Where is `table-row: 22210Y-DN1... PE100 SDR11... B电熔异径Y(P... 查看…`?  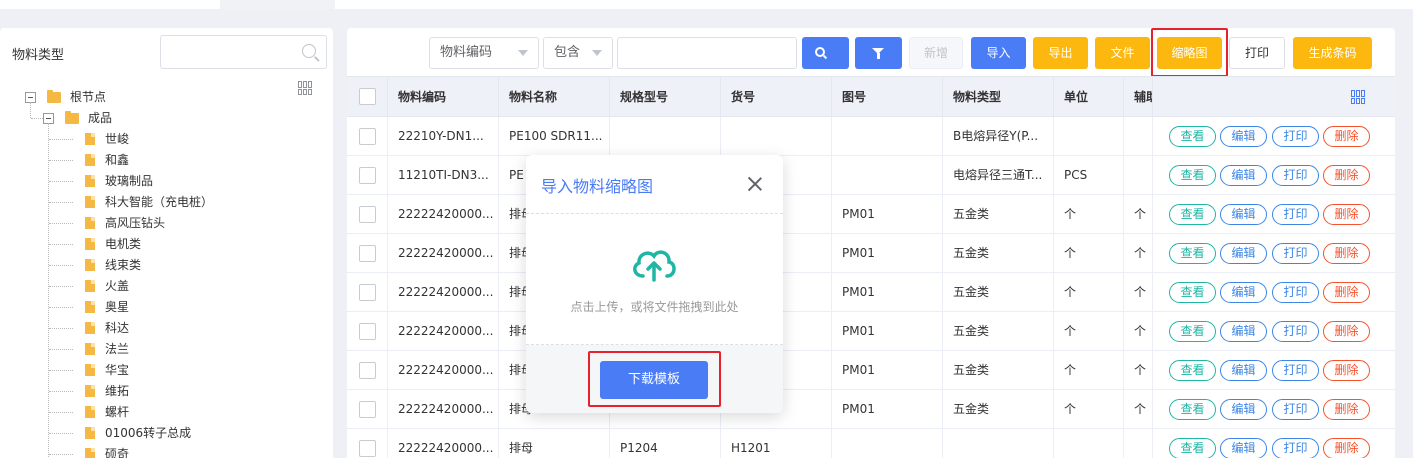 table-row: 22210Y-DN1... PE100 SDR11... B电熔异径Y(P... 查看… is located at coordinates (871, 136).